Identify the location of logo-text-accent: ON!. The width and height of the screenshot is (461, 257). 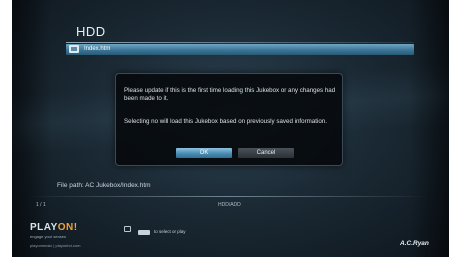
(67, 227).